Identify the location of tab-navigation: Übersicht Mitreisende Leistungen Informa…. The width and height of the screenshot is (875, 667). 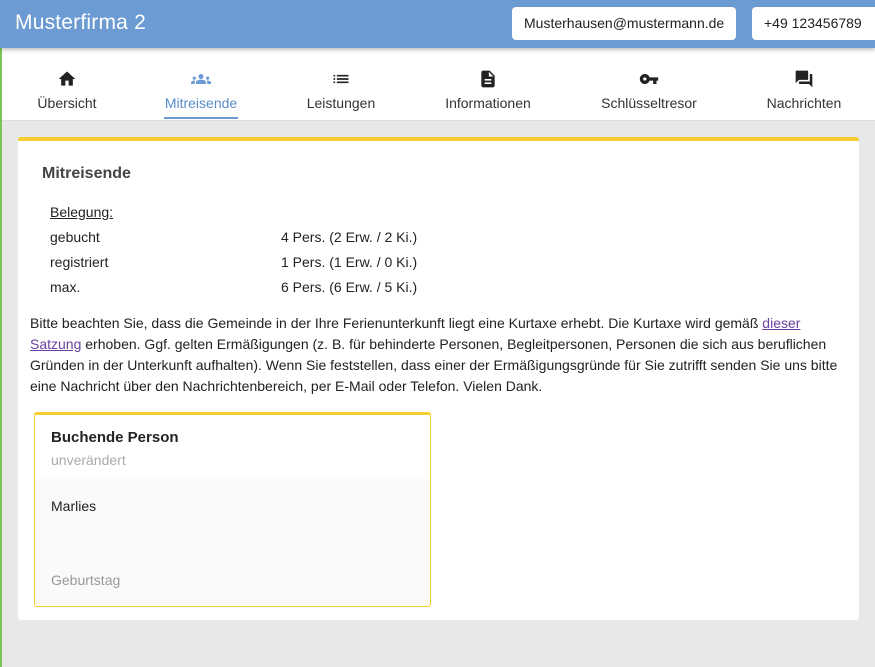
(438, 84).